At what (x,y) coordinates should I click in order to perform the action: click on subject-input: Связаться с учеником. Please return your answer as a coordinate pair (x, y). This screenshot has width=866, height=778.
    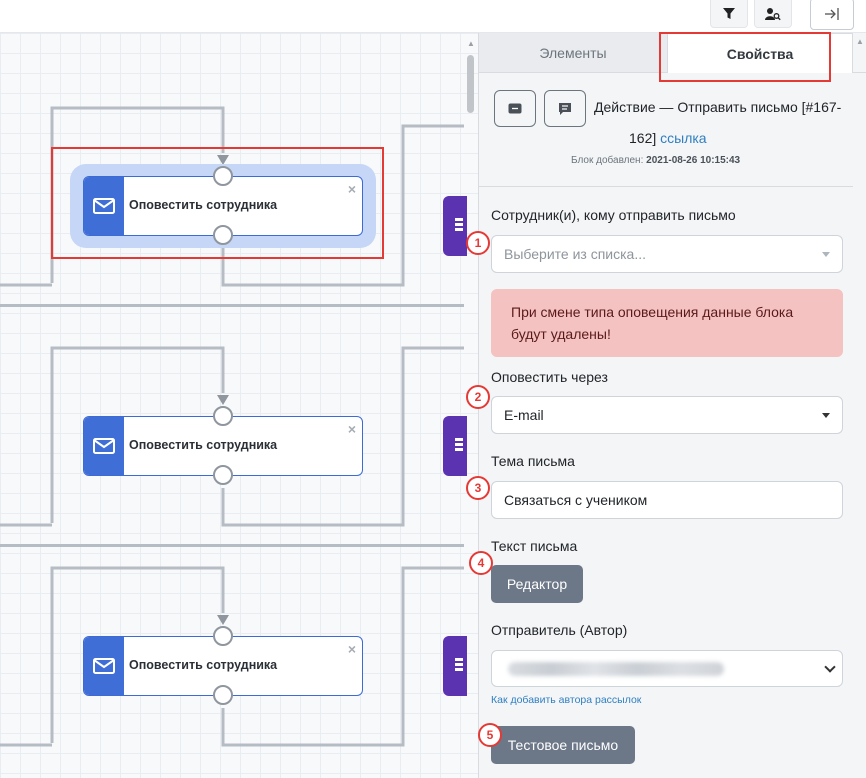
    Looking at the image, I should click on (667, 500).